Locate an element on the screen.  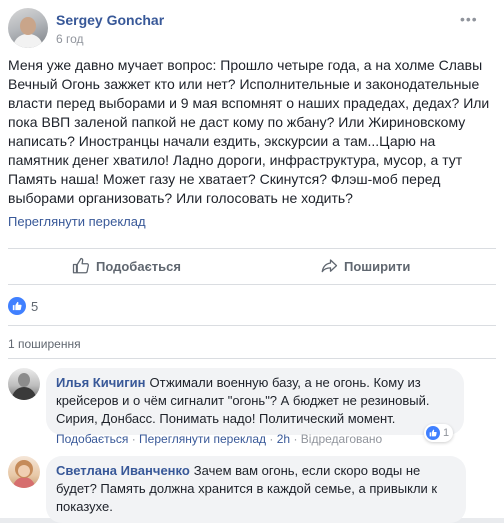
see-translation-link: Переглянути переклад is located at coordinates (77, 221).